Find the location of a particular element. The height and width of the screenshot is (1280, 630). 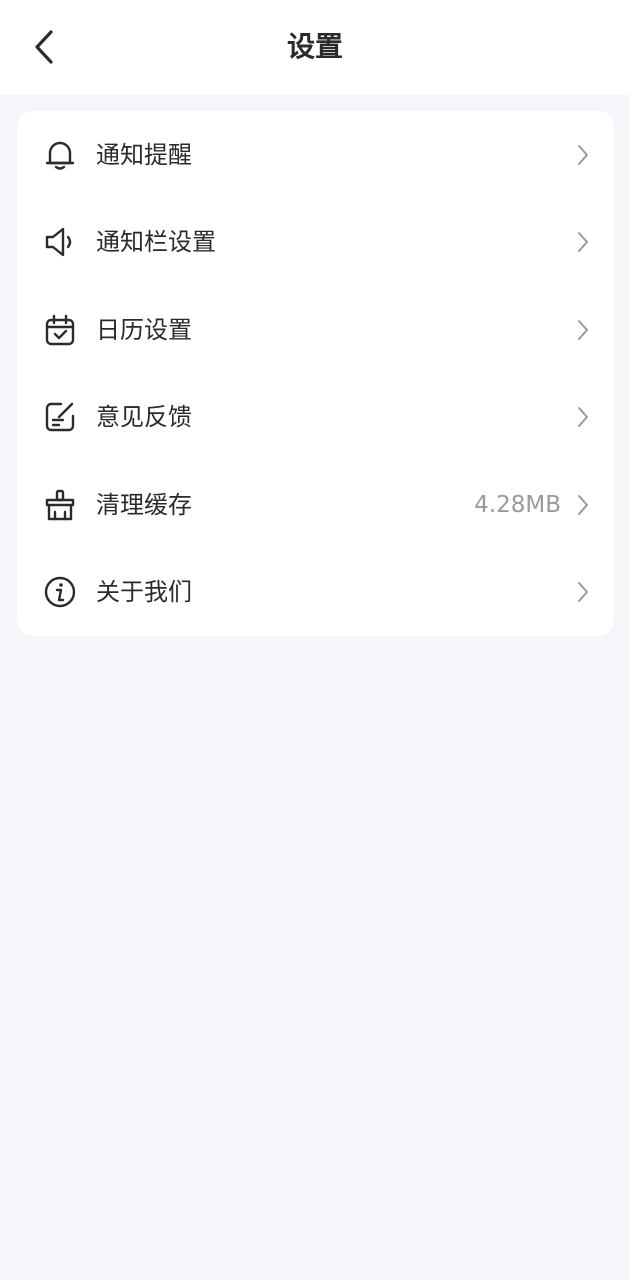

top-bar: 设置 is located at coordinates (315, 47).